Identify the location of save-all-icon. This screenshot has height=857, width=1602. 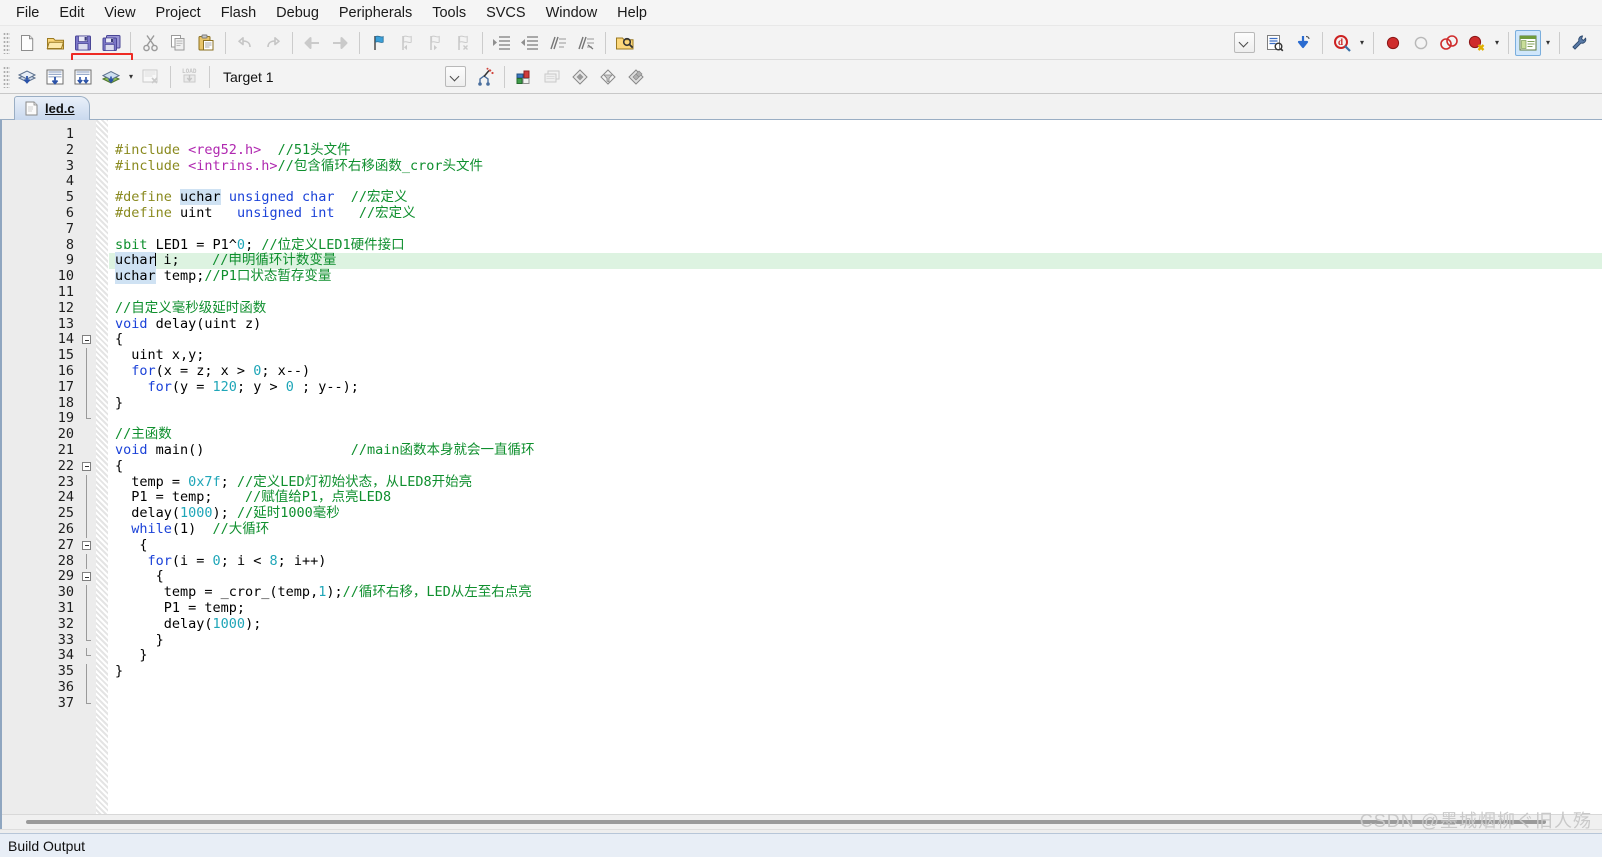
(111, 43).